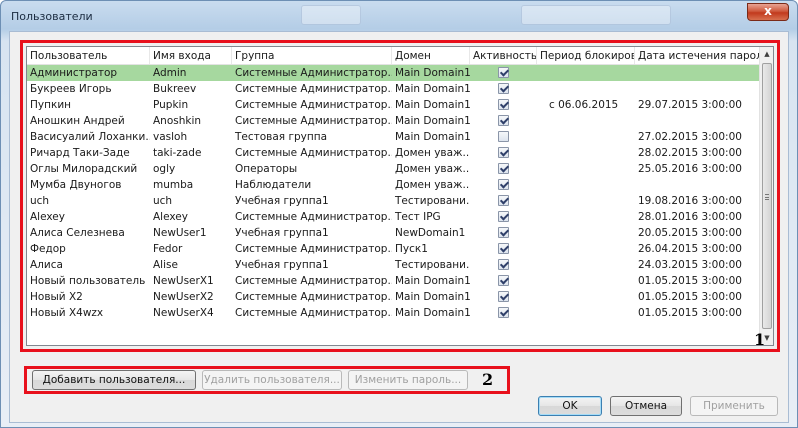 The image size is (798, 428). What do you see at coordinates (418, 217) in the screenshot?
I see `cell-domain: Тест IPG` at bounding box center [418, 217].